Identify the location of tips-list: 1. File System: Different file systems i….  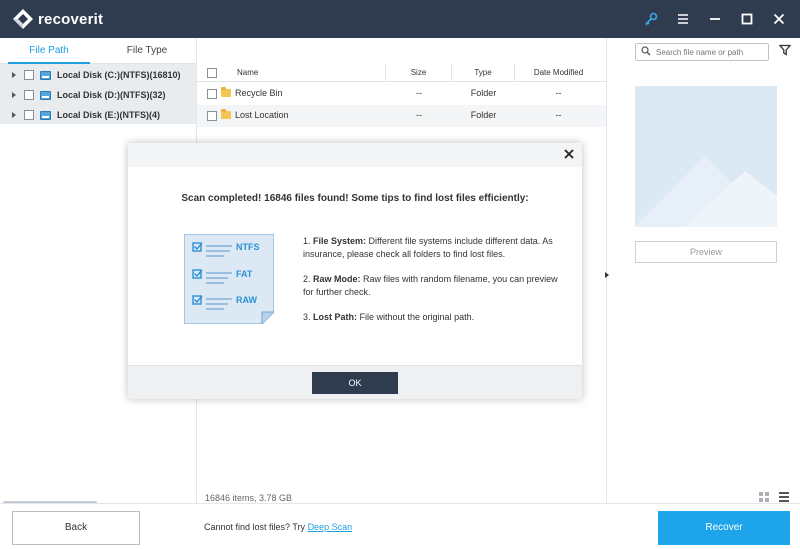
(434, 285).